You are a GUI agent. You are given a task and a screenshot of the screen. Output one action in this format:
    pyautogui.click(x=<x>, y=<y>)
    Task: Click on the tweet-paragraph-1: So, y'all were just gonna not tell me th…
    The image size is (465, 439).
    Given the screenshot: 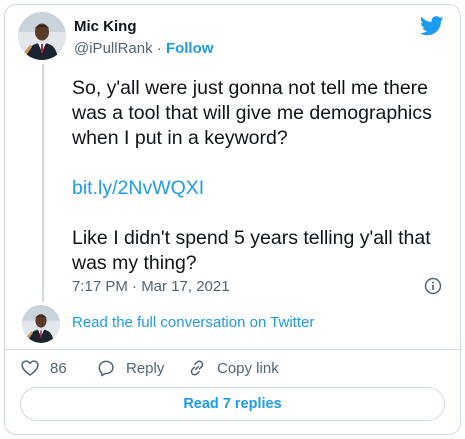 What is the action you would take?
    pyautogui.click(x=252, y=113)
    